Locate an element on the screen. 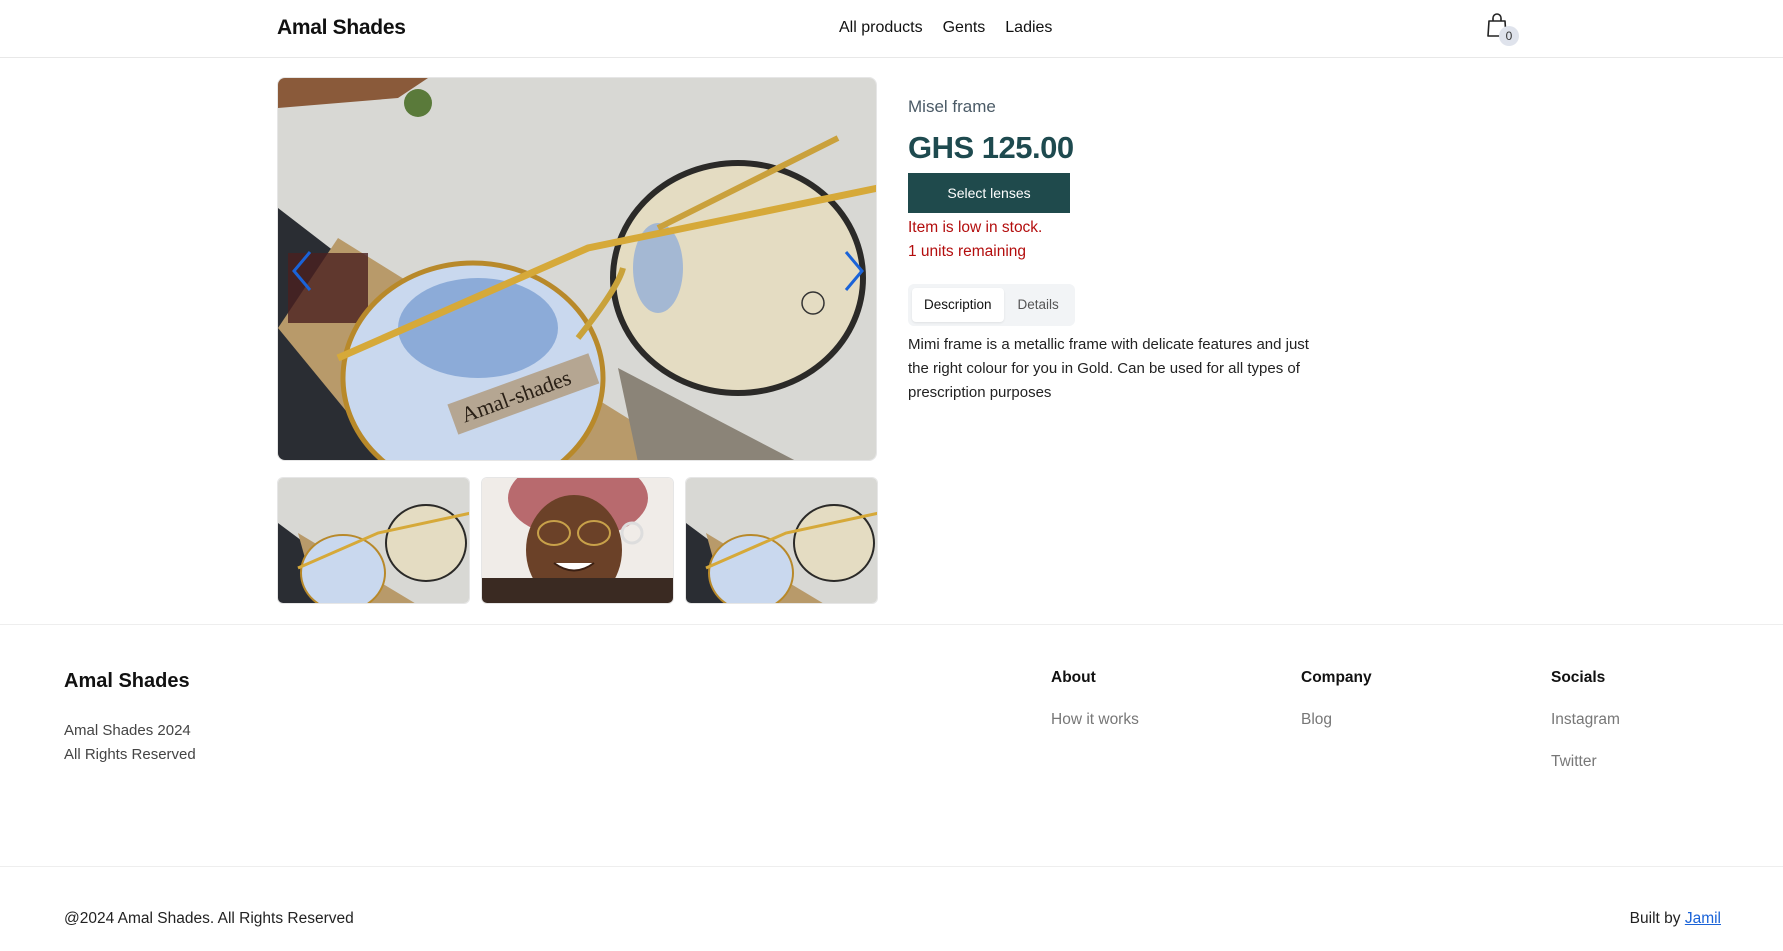 The image size is (1783, 951). glasses-photo: Amal-shades is located at coordinates (577, 269).